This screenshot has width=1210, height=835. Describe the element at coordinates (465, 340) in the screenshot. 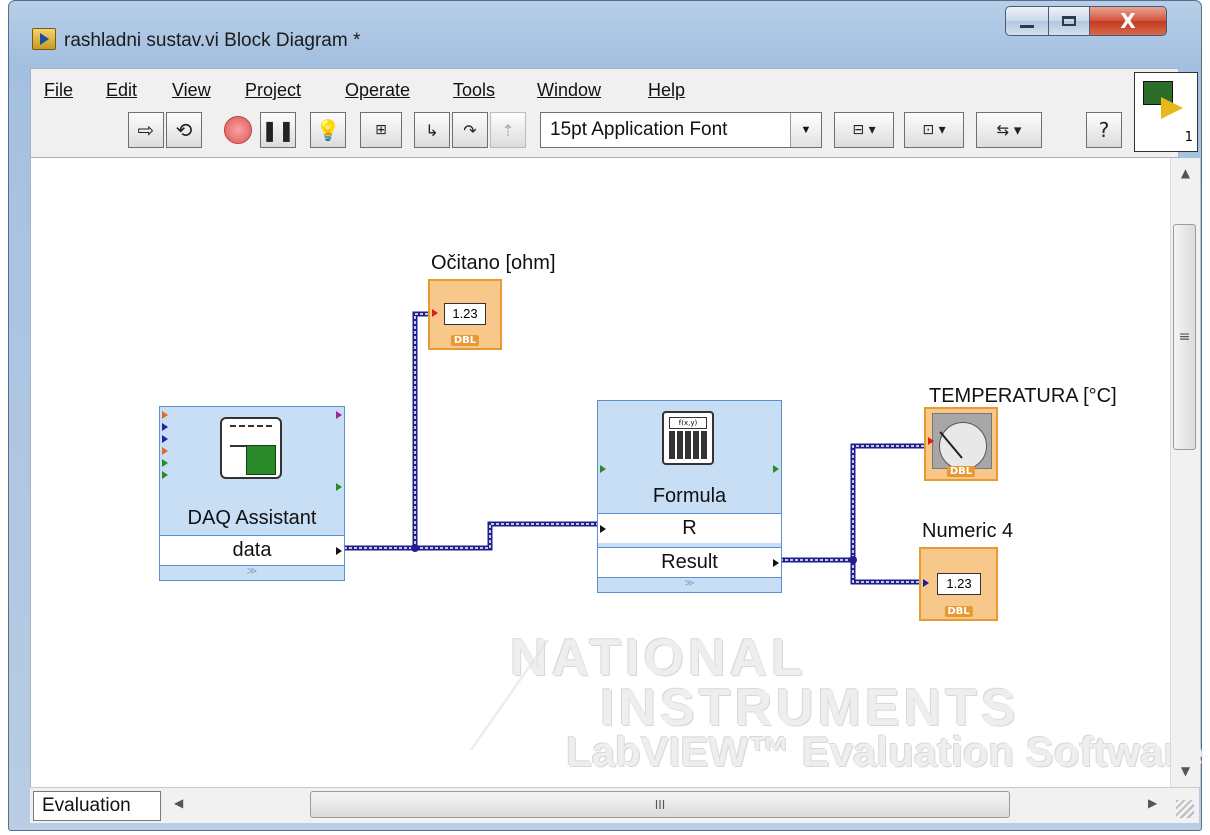

I see `ocitano-type-badge: DBL` at that location.